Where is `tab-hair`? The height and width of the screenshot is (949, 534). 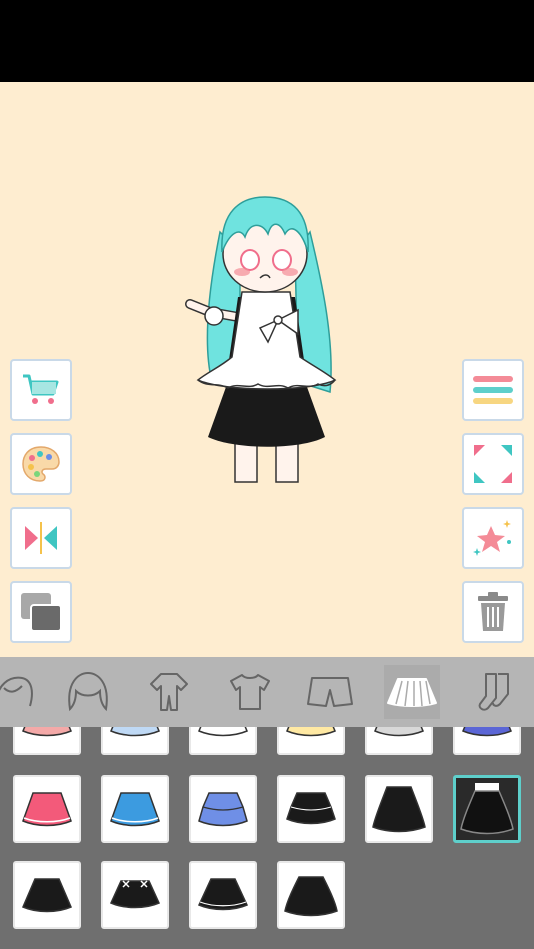 tab-hair is located at coordinates (88, 692).